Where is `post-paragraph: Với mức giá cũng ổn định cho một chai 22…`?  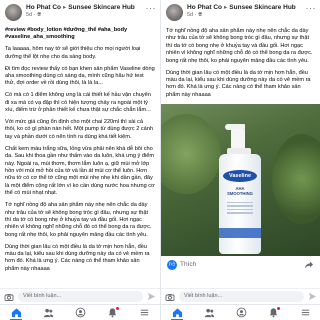
post-paragraph: Với mức giá cũng ổn định cho một chai 22… is located at coordinates (79, 129).